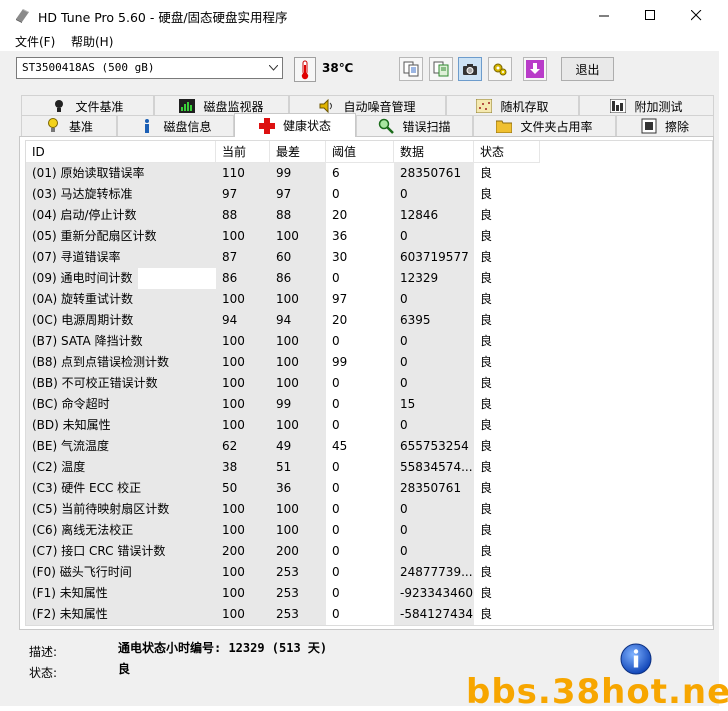 Image resolution: width=728 pixels, height=711 pixels. What do you see at coordinates (121, 446) in the screenshot?
I see `cell-id: (BE) 气流温度` at bounding box center [121, 446].